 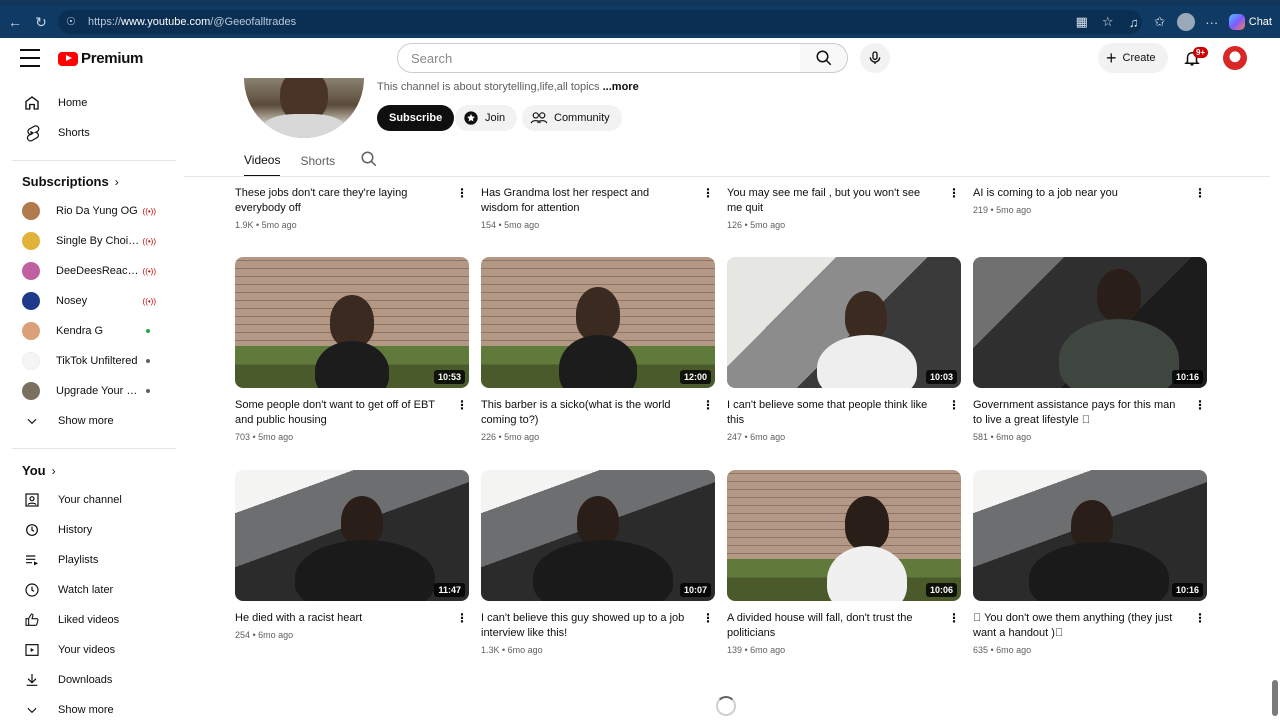 I want to click on apps-icon: ▦, so click(x=1082, y=22).